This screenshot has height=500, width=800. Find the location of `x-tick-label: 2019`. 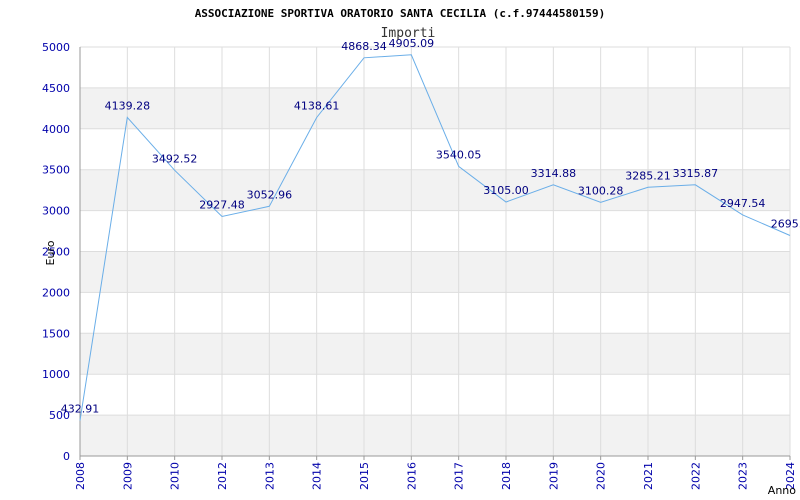

x-tick-label: 2019 is located at coordinates (553, 476).